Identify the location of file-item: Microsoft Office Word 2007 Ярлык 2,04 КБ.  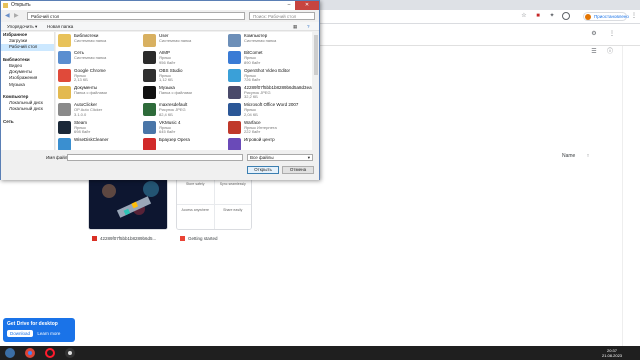
(268, 109).